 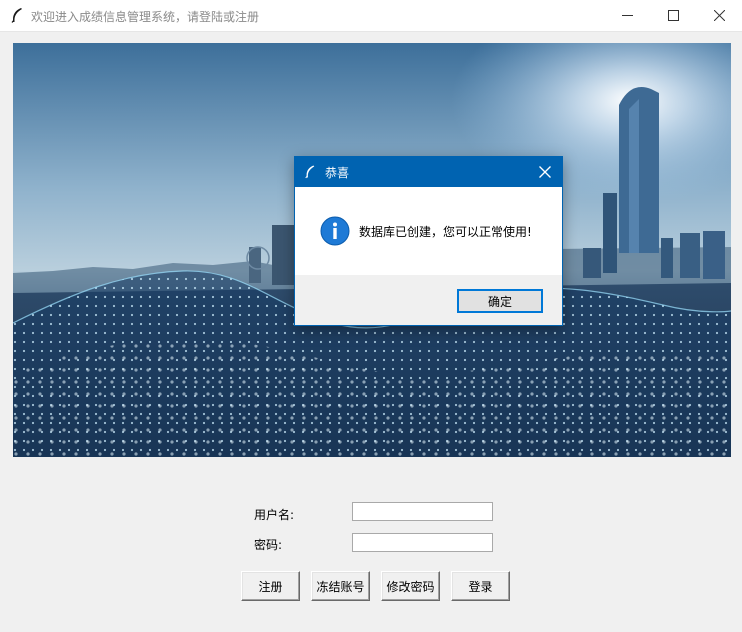 I want to click on dialog-title: 恭喜, so click(x=337, y=173).